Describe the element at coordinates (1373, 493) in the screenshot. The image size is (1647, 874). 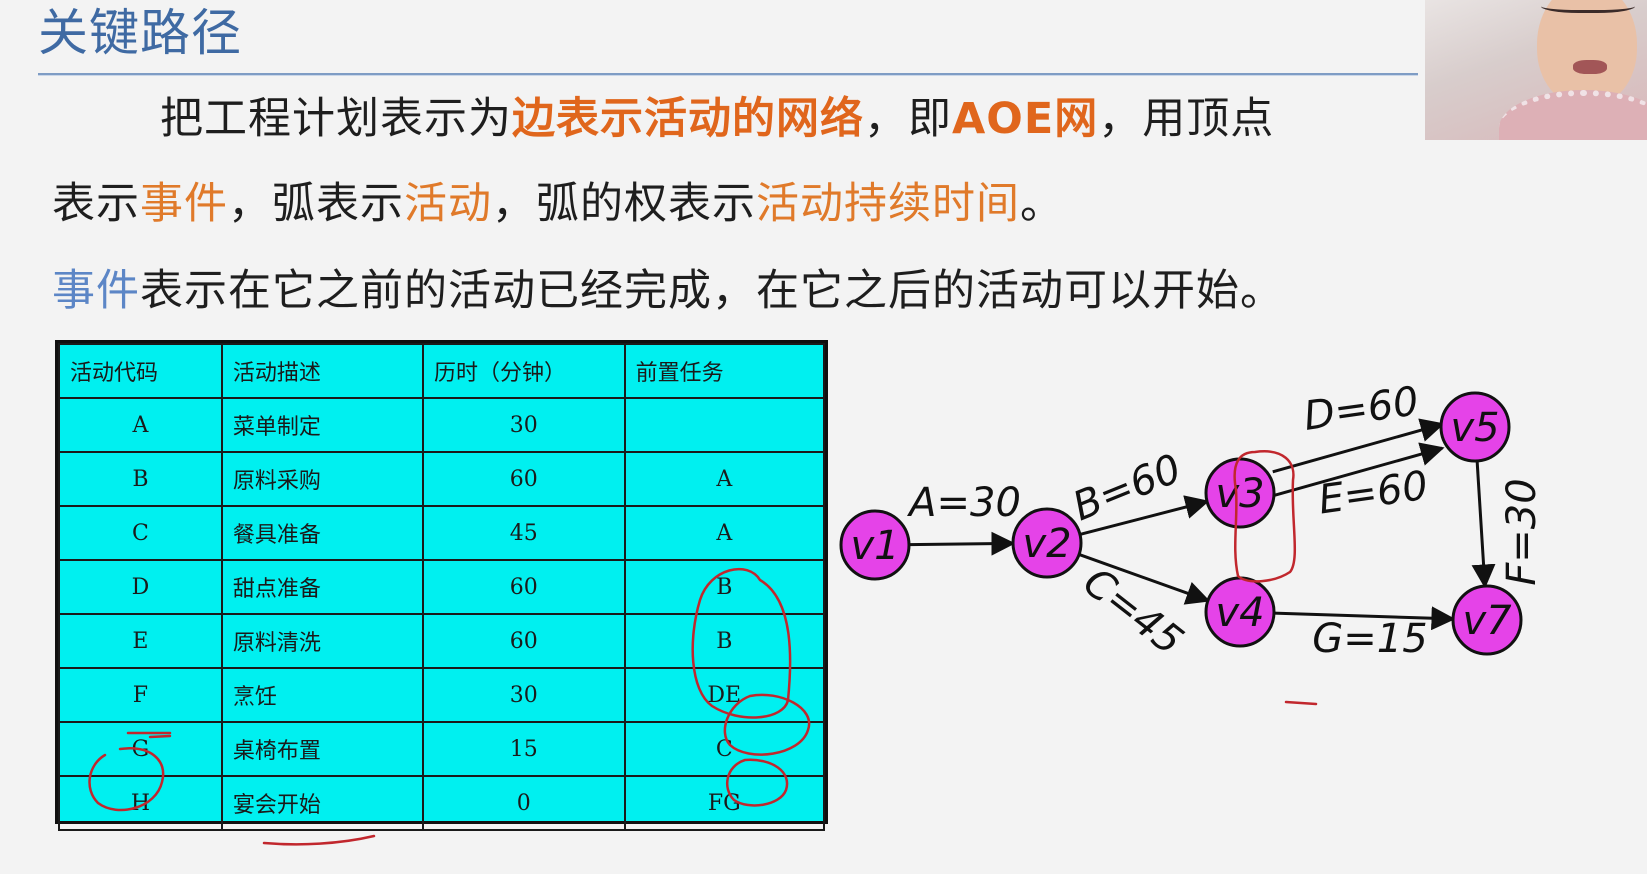
I see `edge-label-4: E=60` at that location.